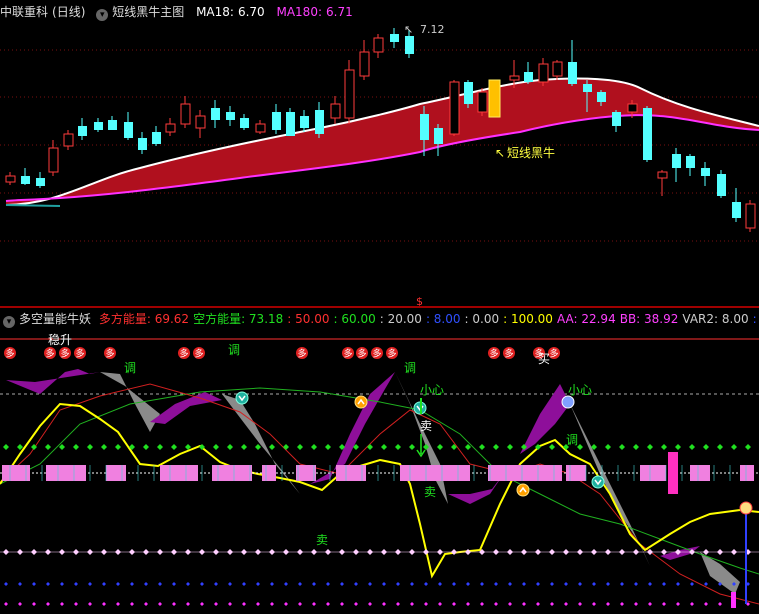 This screenshot has height=614, width=759. Describe the element at coordinates (531, 152) in the screenshot. I see `ribbon-label: 短线黑牛` at that location.